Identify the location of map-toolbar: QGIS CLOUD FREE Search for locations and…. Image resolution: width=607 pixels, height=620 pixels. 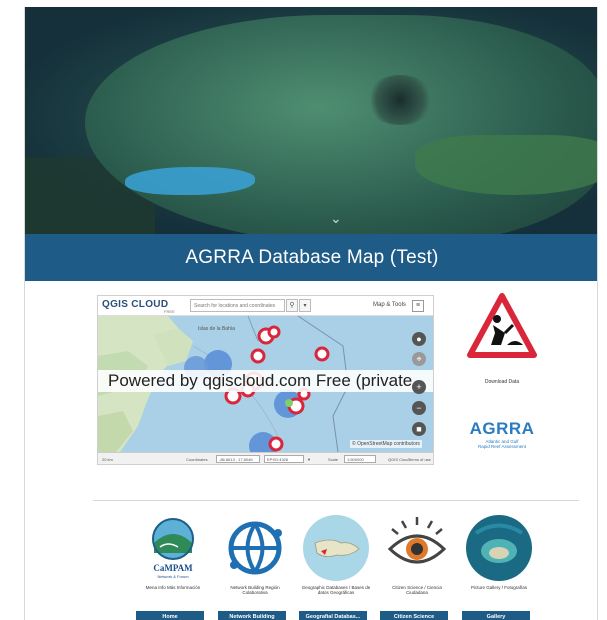
(265, 306).